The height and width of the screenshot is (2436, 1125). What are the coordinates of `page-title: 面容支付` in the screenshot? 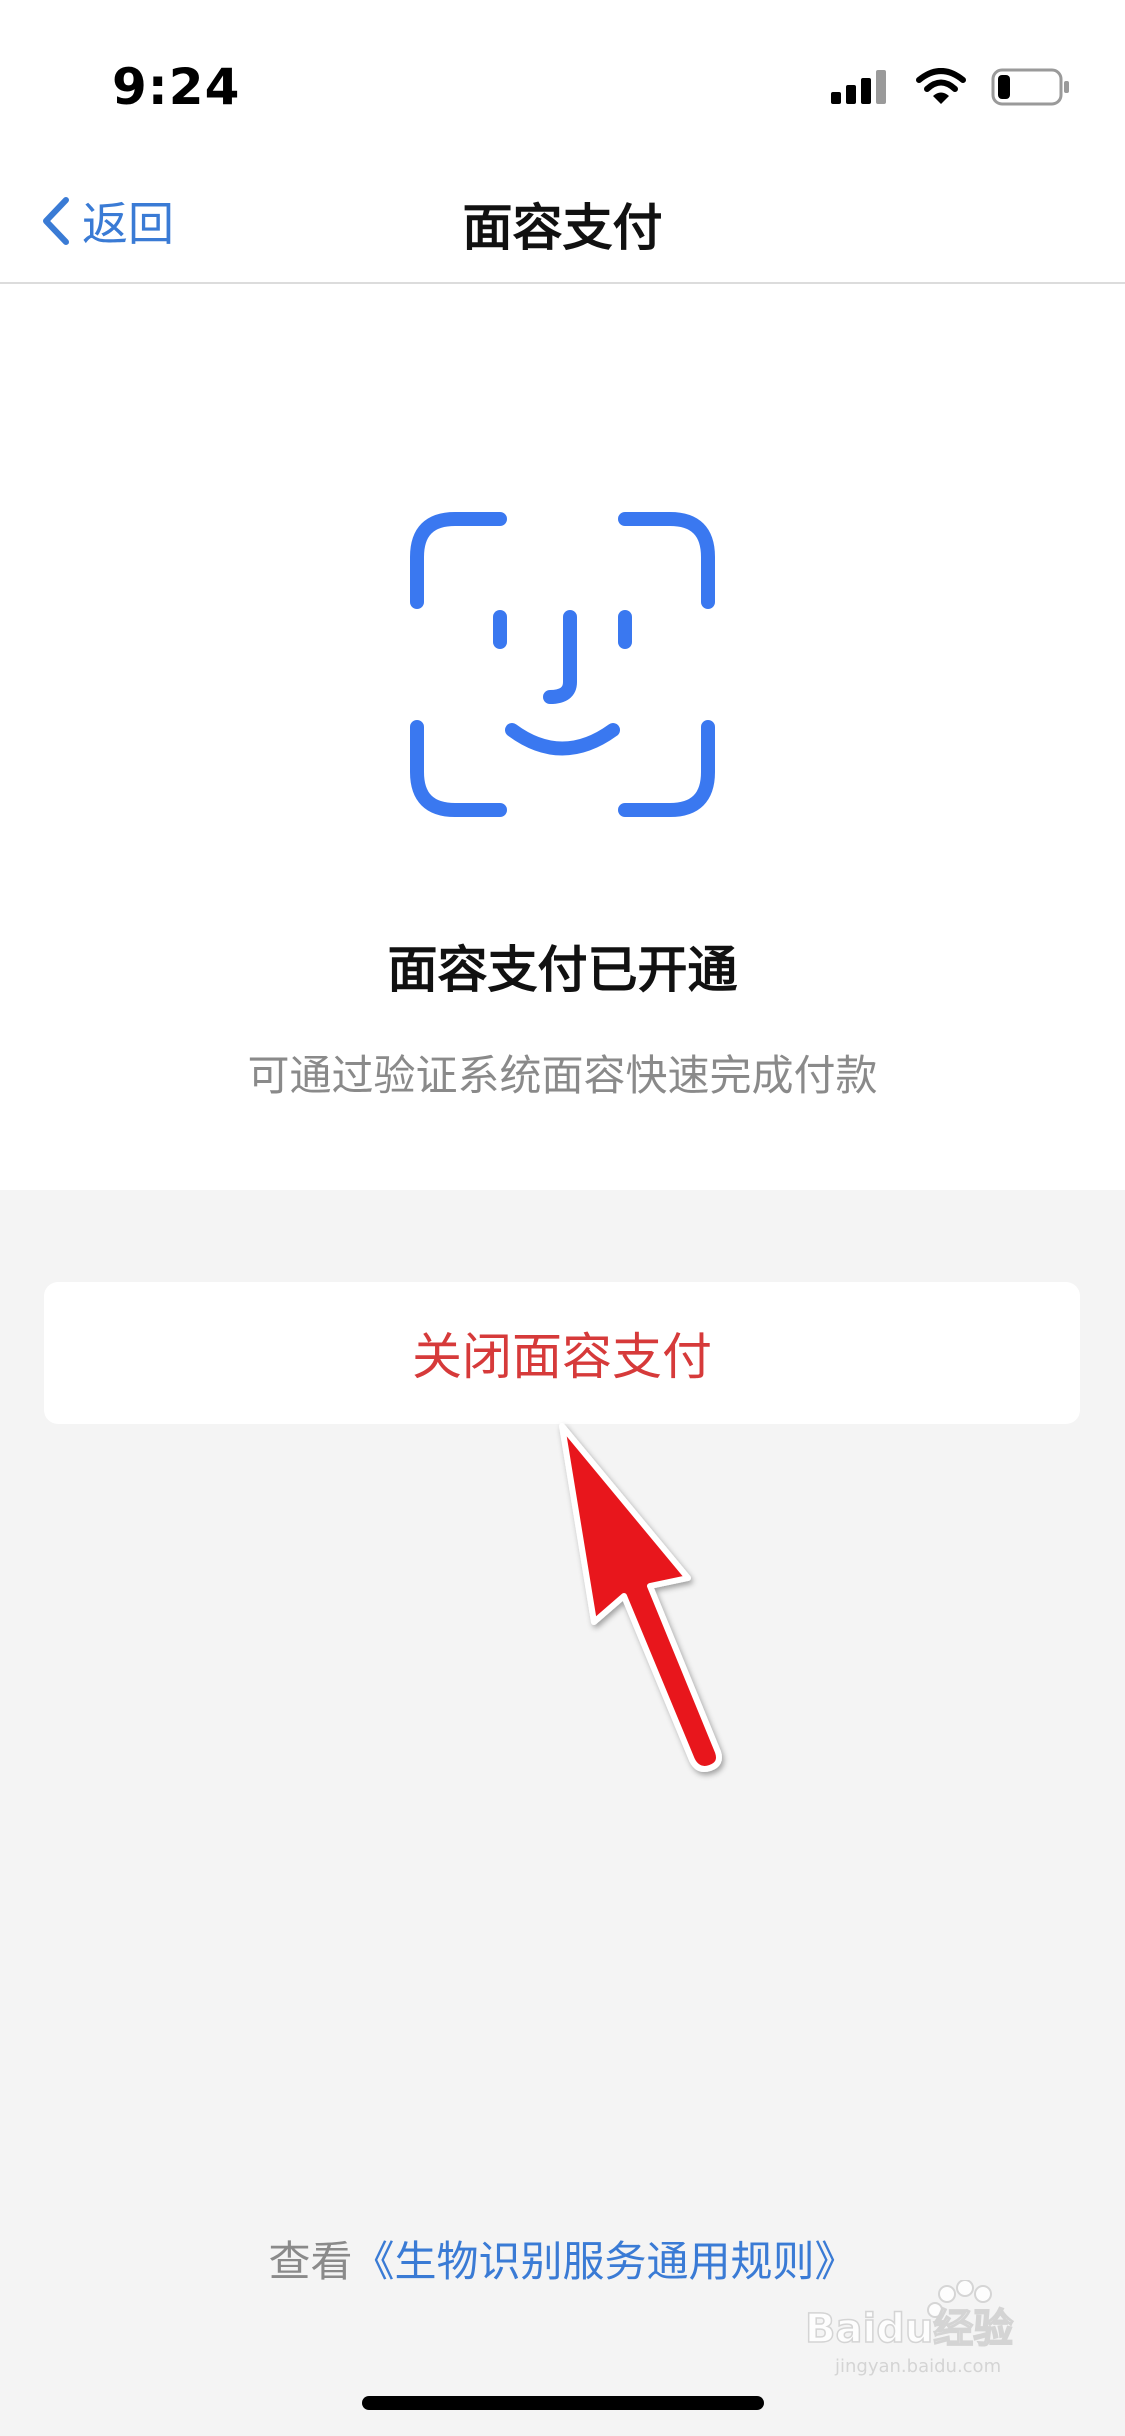 It's located at (562, 228).